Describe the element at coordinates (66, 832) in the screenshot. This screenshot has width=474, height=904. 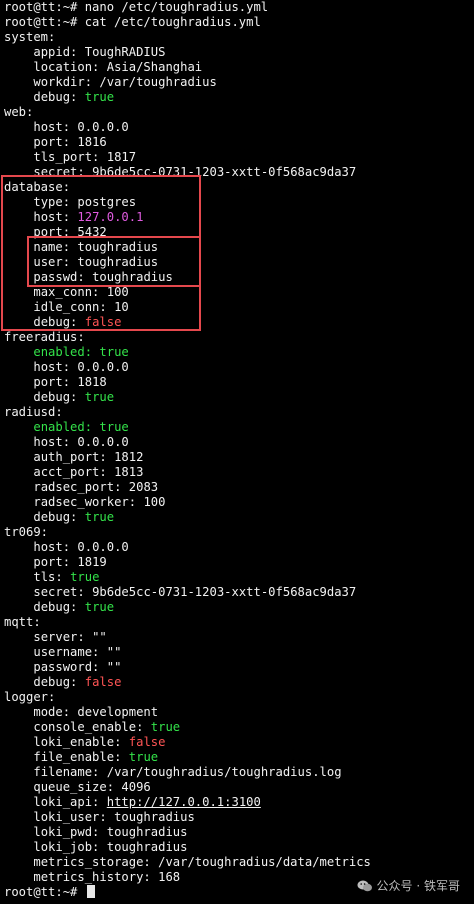
I see `yaml-key: loki_pwd:` at that location.